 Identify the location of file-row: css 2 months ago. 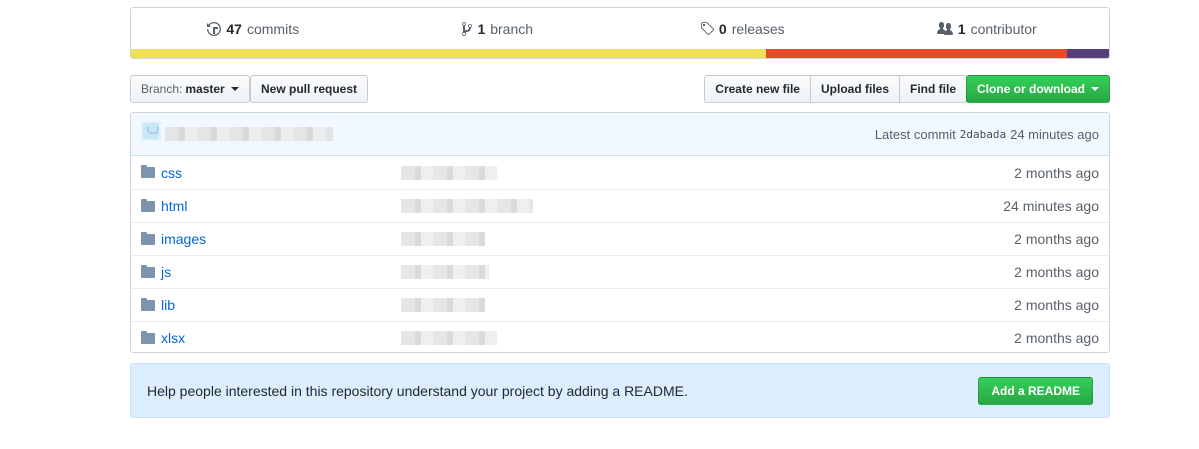
(620, 172).